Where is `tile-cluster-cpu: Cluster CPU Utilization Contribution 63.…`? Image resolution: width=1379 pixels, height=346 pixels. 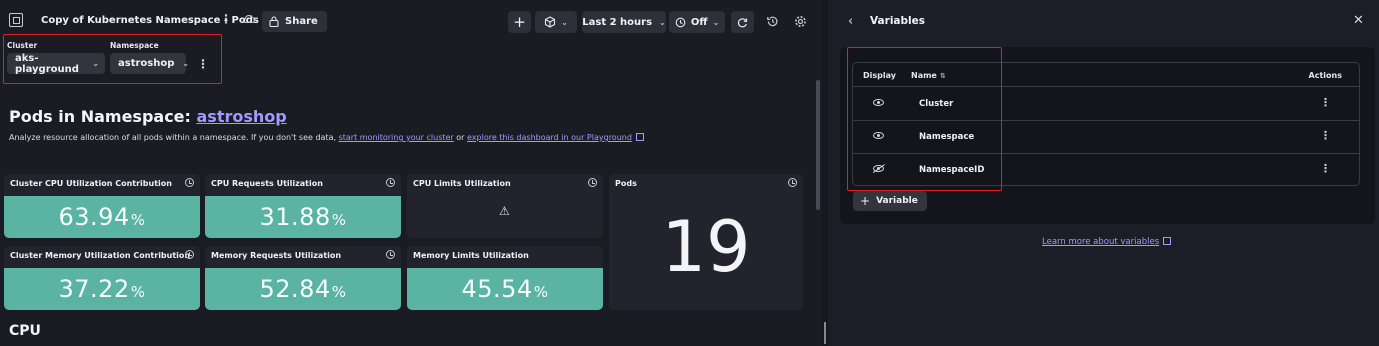 tile-cluster-cpu: Cluster CPU Utilization Contribution 63.… is located at coordinates (102, 206).